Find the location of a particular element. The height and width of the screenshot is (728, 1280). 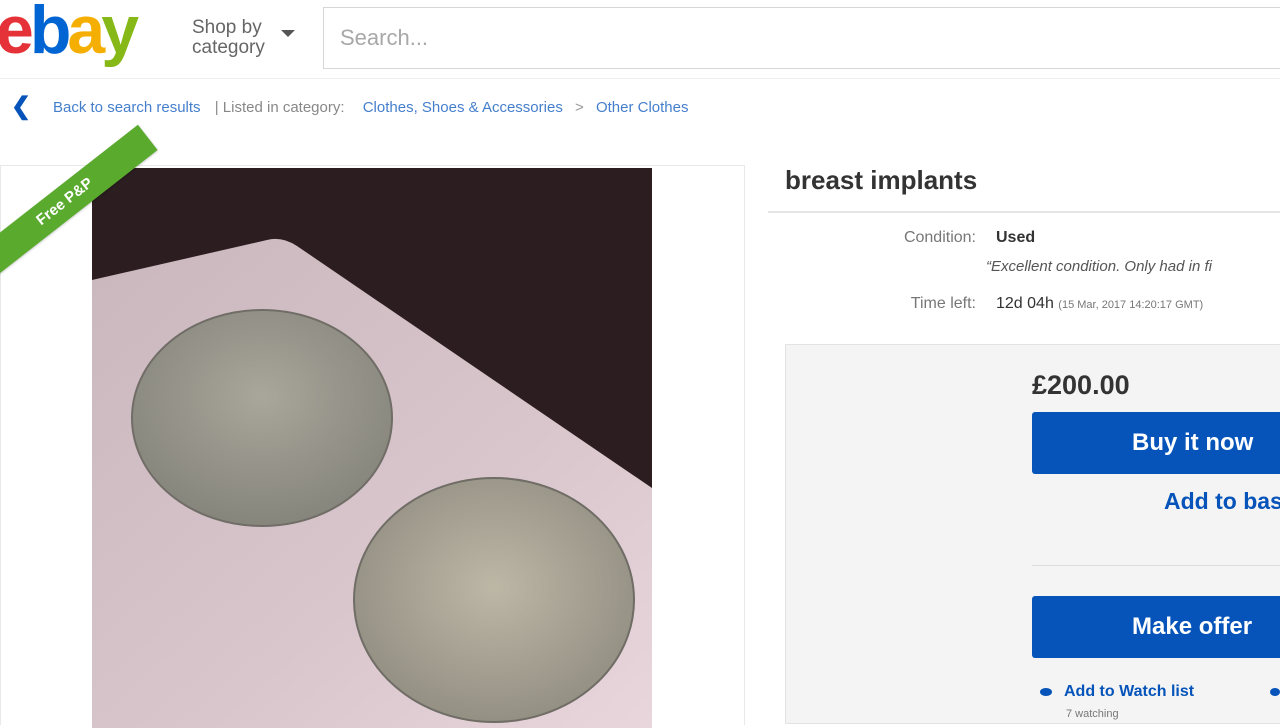

chevron-down-icon is located at coordinates (288, 33).